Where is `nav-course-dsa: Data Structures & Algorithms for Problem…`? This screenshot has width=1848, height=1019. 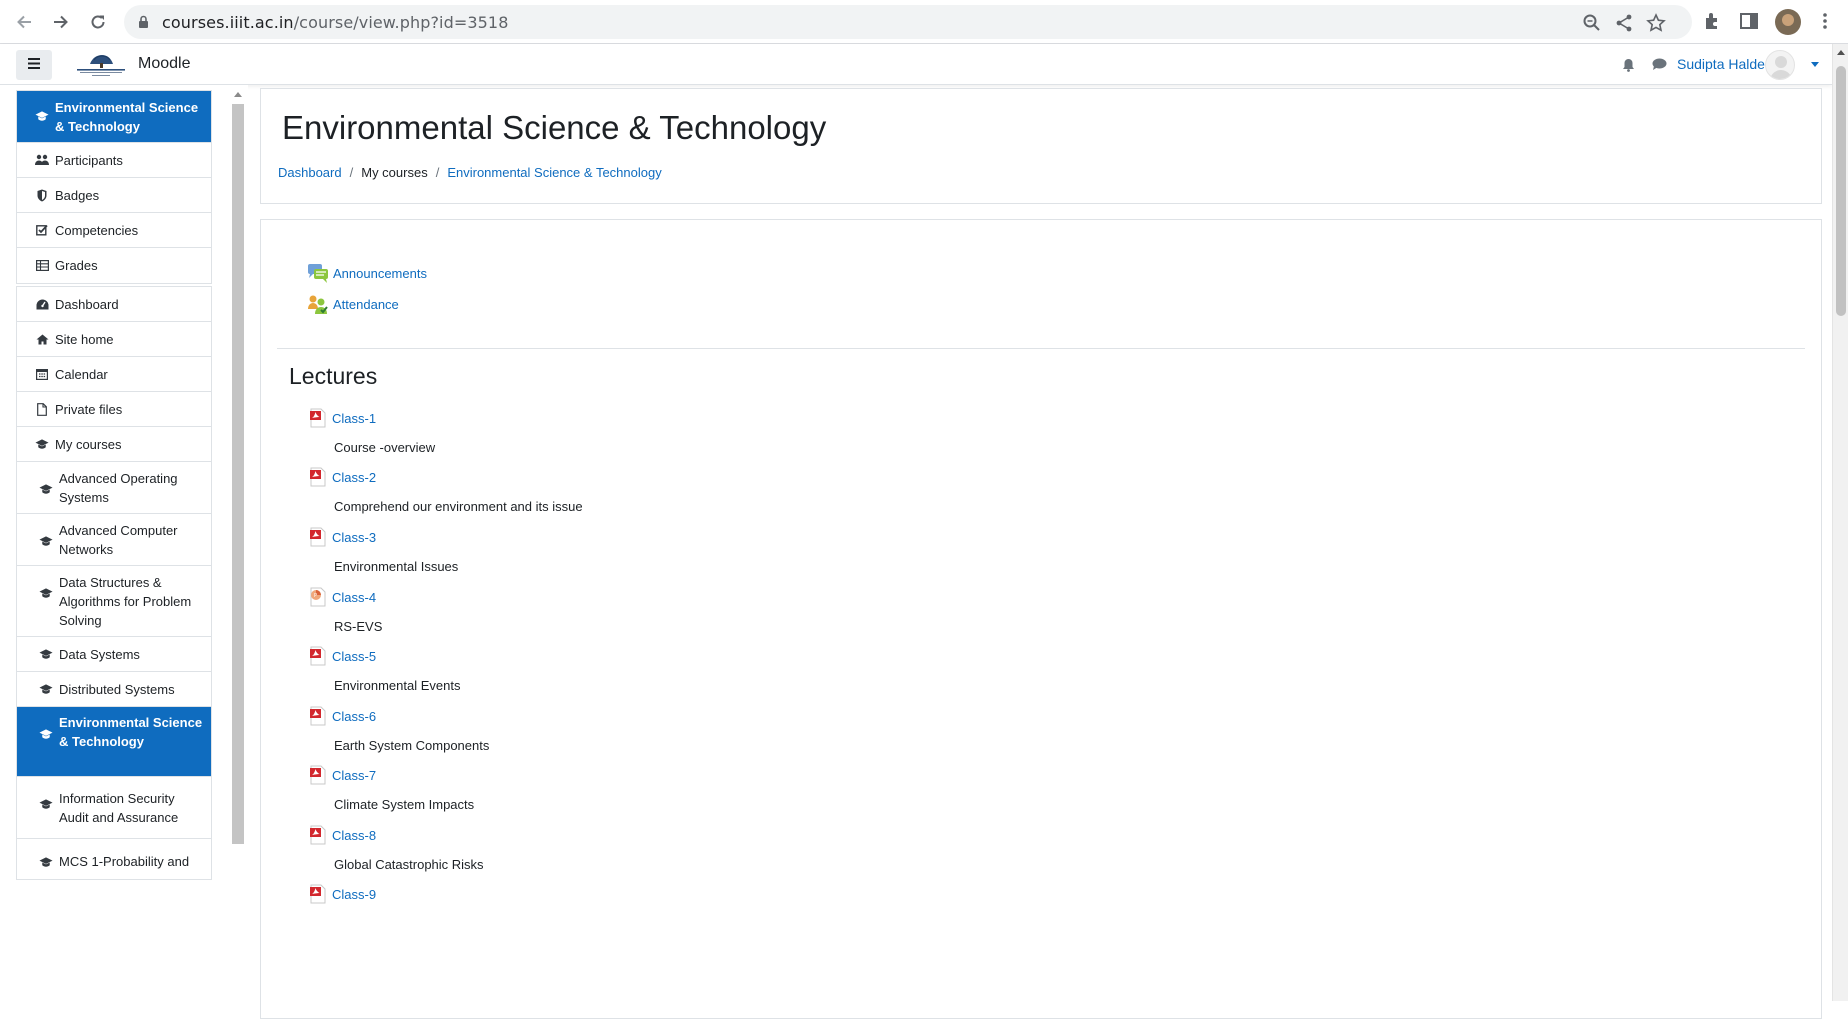
nav-course-dsa: Data Structures & Algorithms for Problem… is located at coordinates (114, 601).